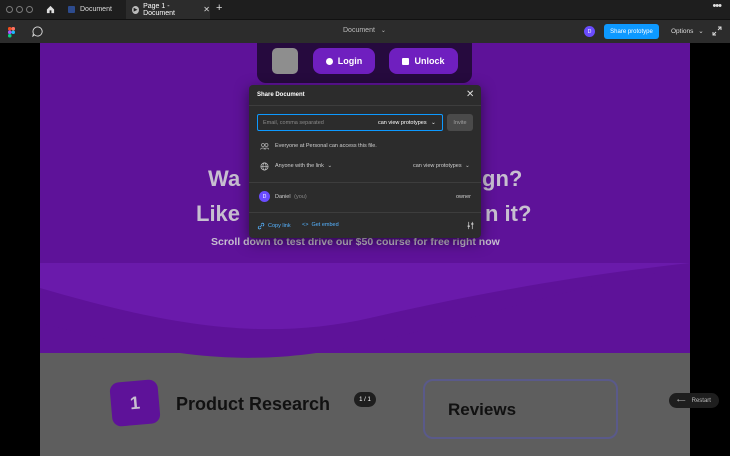  Describe the element at coordinates (470, 94) in the screenshot. I see `close-icon: ✕` at that location.